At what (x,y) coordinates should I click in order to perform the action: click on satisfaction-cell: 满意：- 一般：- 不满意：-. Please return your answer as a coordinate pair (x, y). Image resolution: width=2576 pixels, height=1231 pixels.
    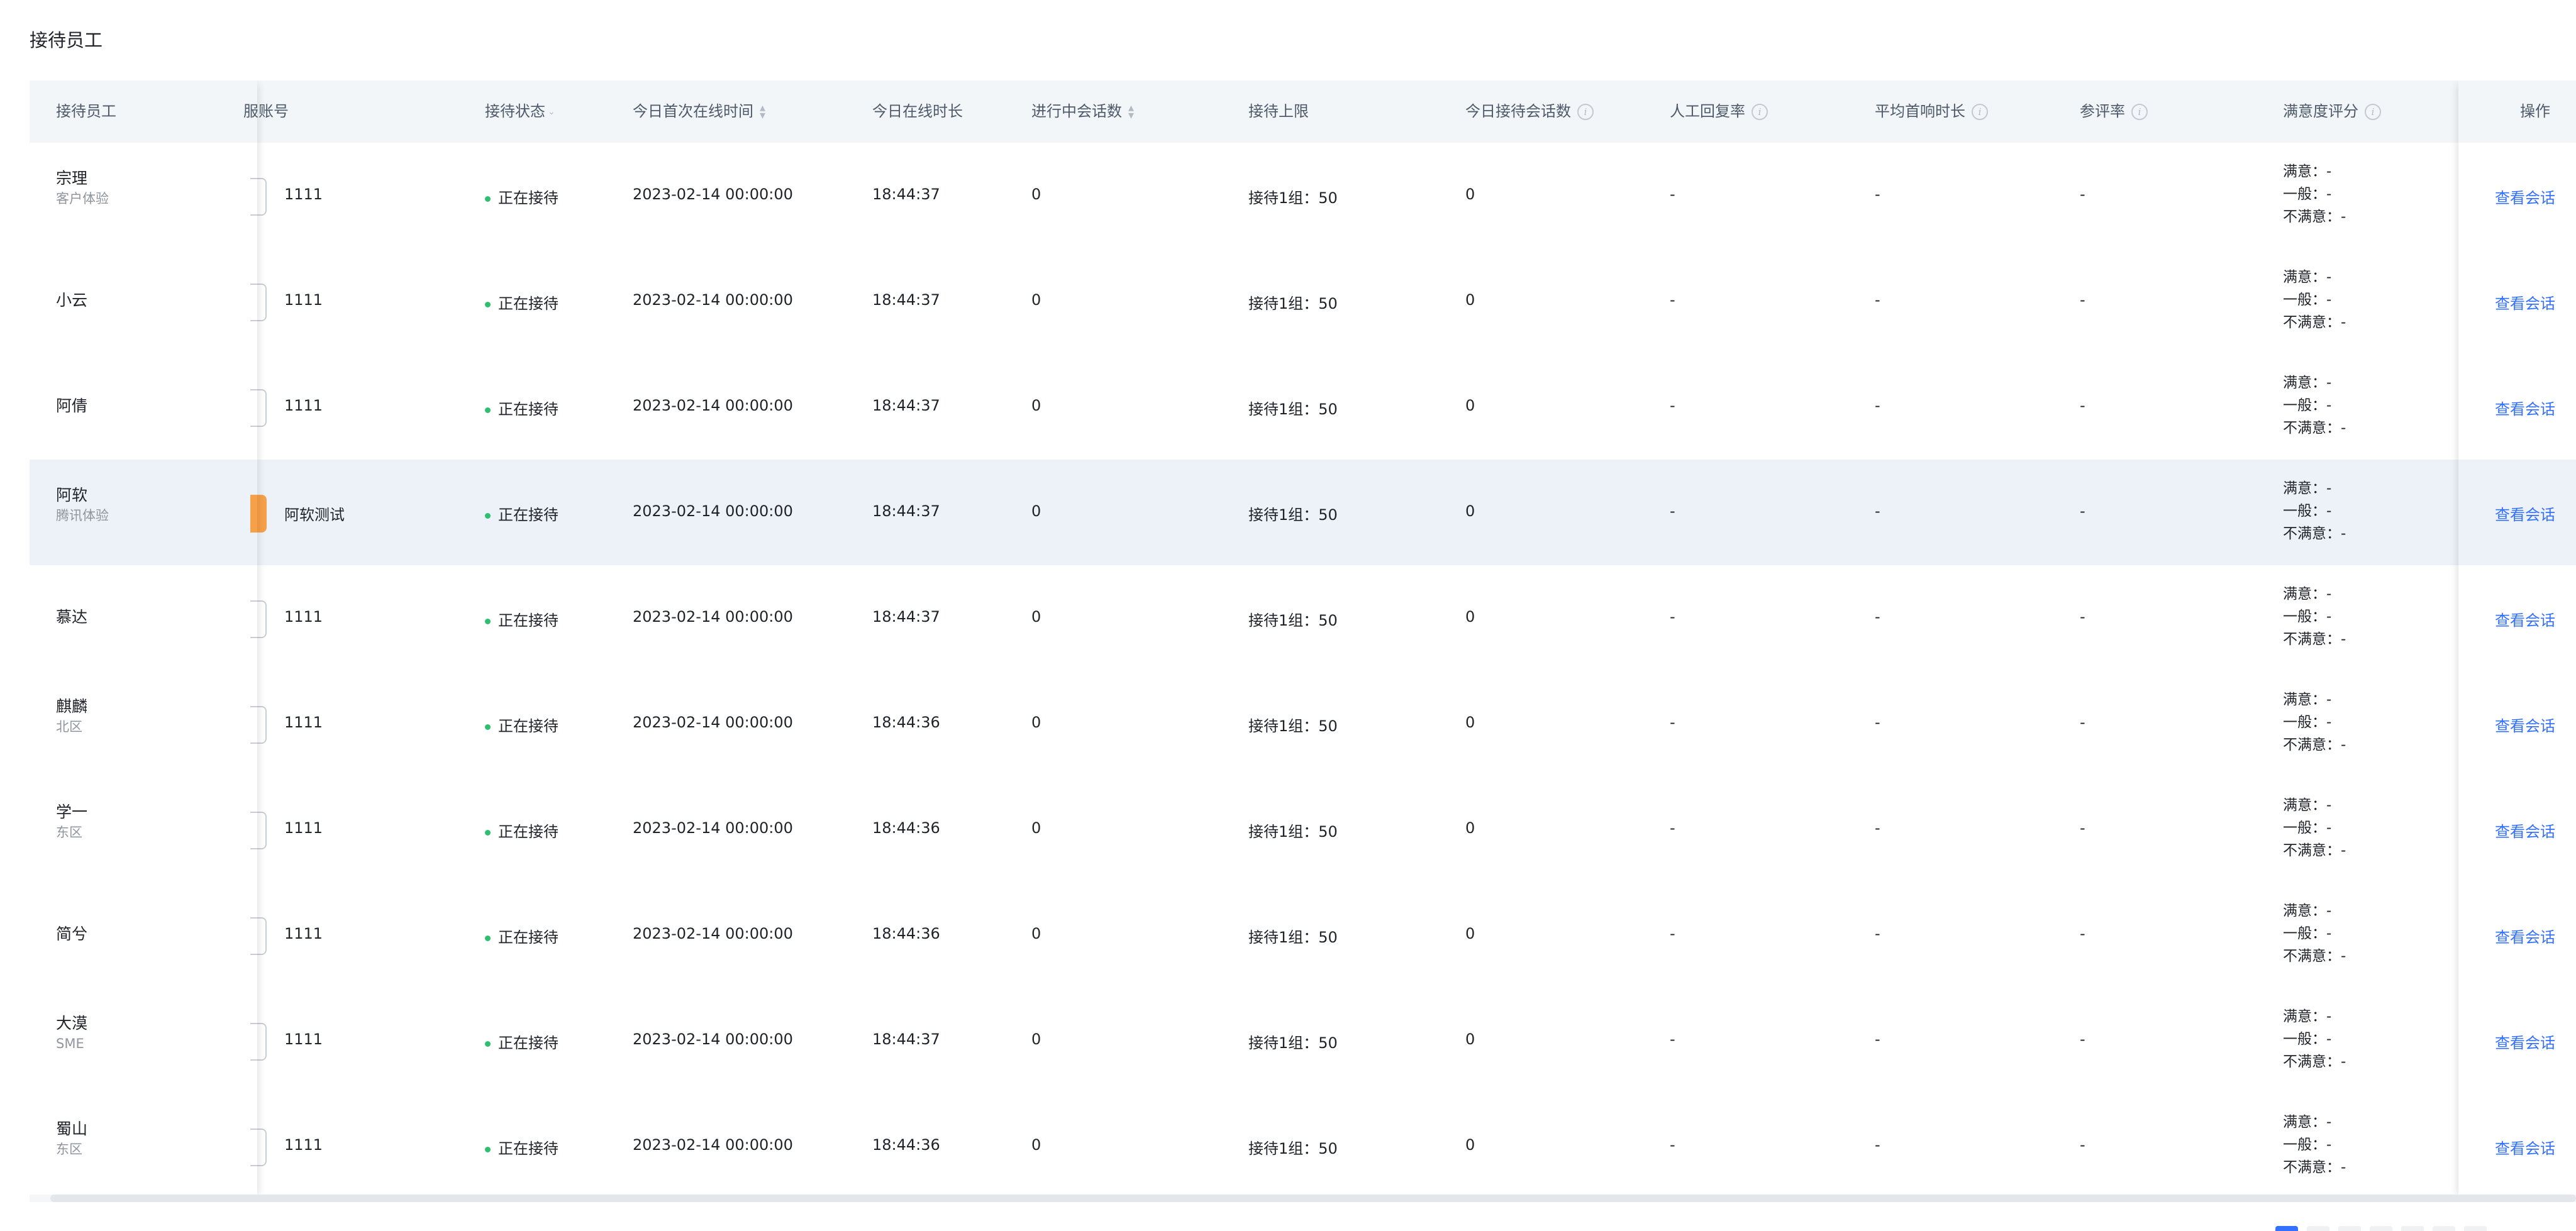
    Looking at the image, I should click on (2314, 194).